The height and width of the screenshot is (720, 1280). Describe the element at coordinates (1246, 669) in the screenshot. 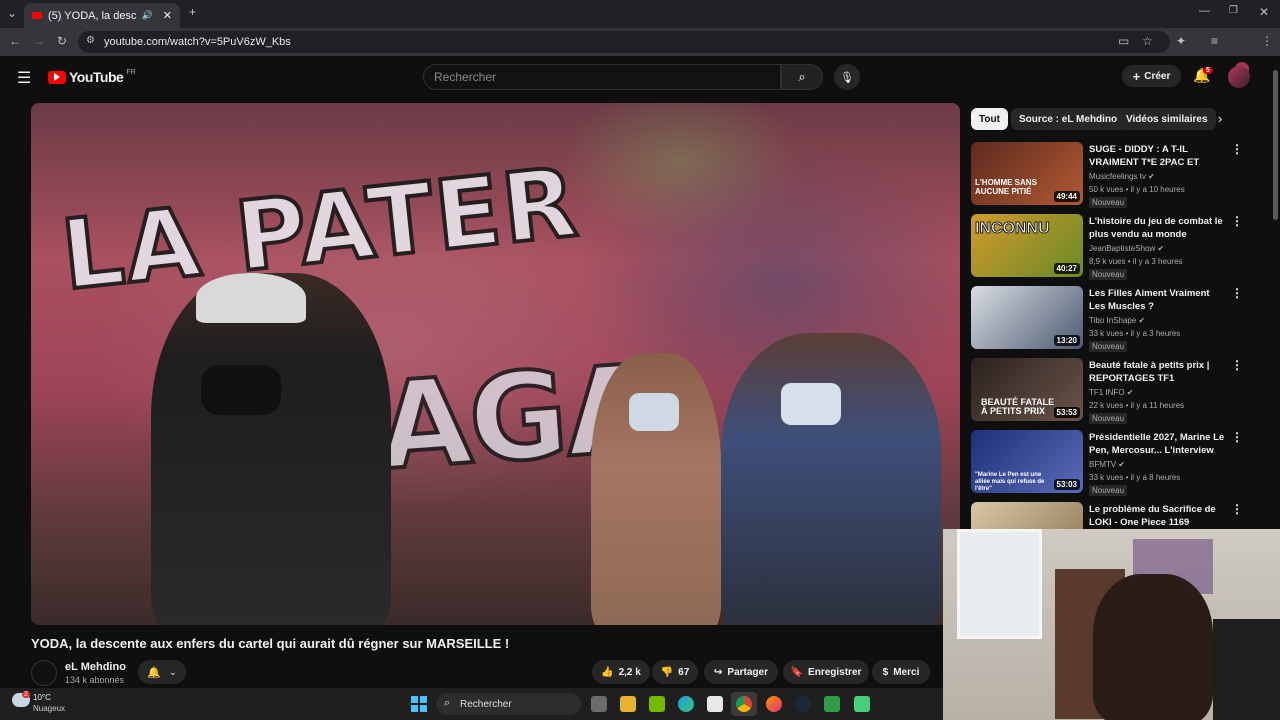

I see `gaming-chair` at that location.